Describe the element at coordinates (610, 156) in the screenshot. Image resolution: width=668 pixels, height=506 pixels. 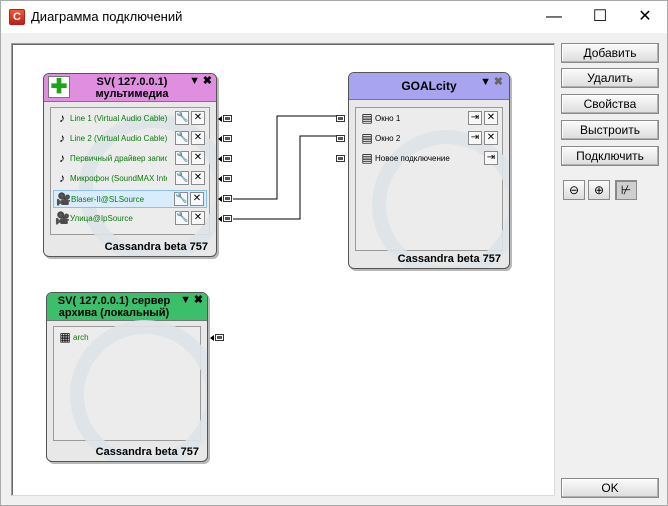
I see `connect-button: Подключить` at that location.